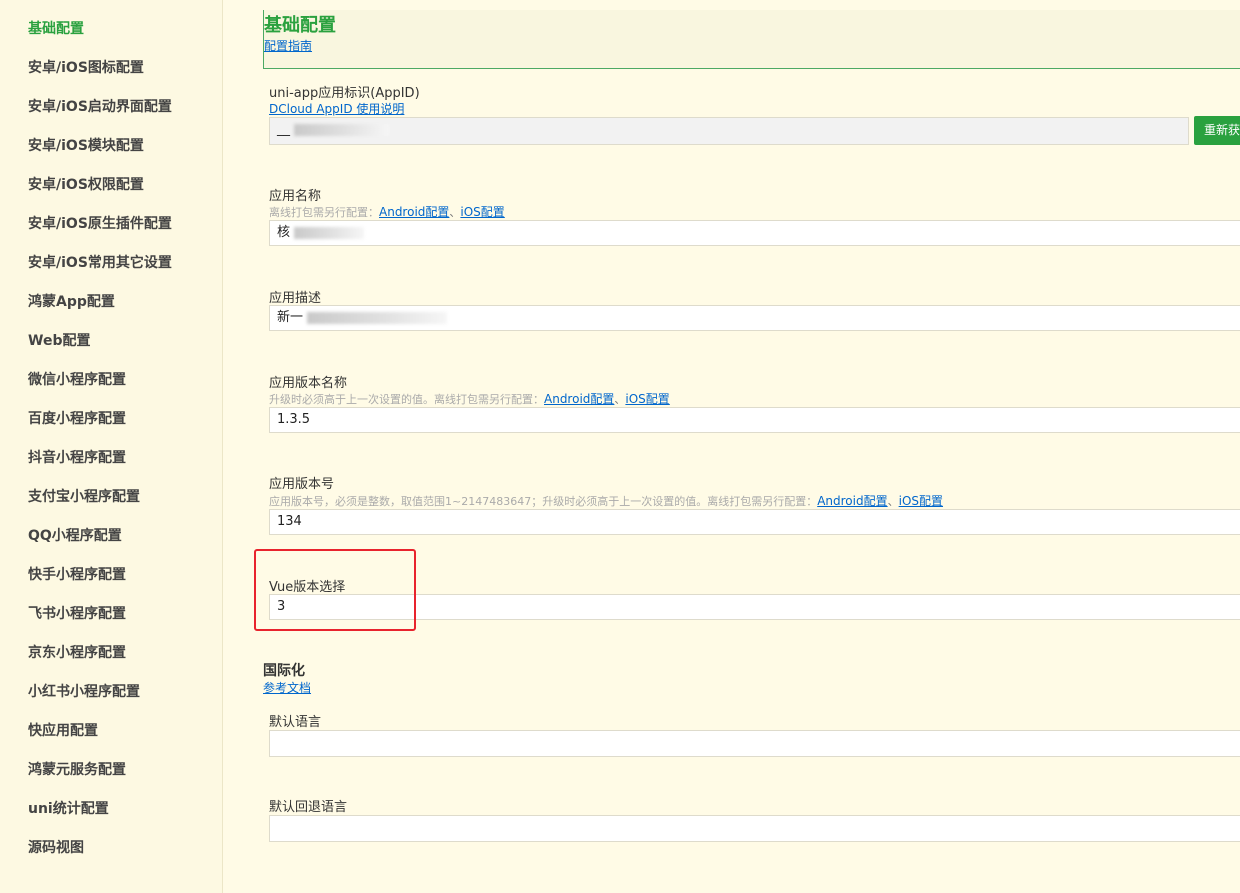 The width and height of the screenshot is (1240, 893). I want to click on version-code-label: 应用版本号, so click(302, 484).